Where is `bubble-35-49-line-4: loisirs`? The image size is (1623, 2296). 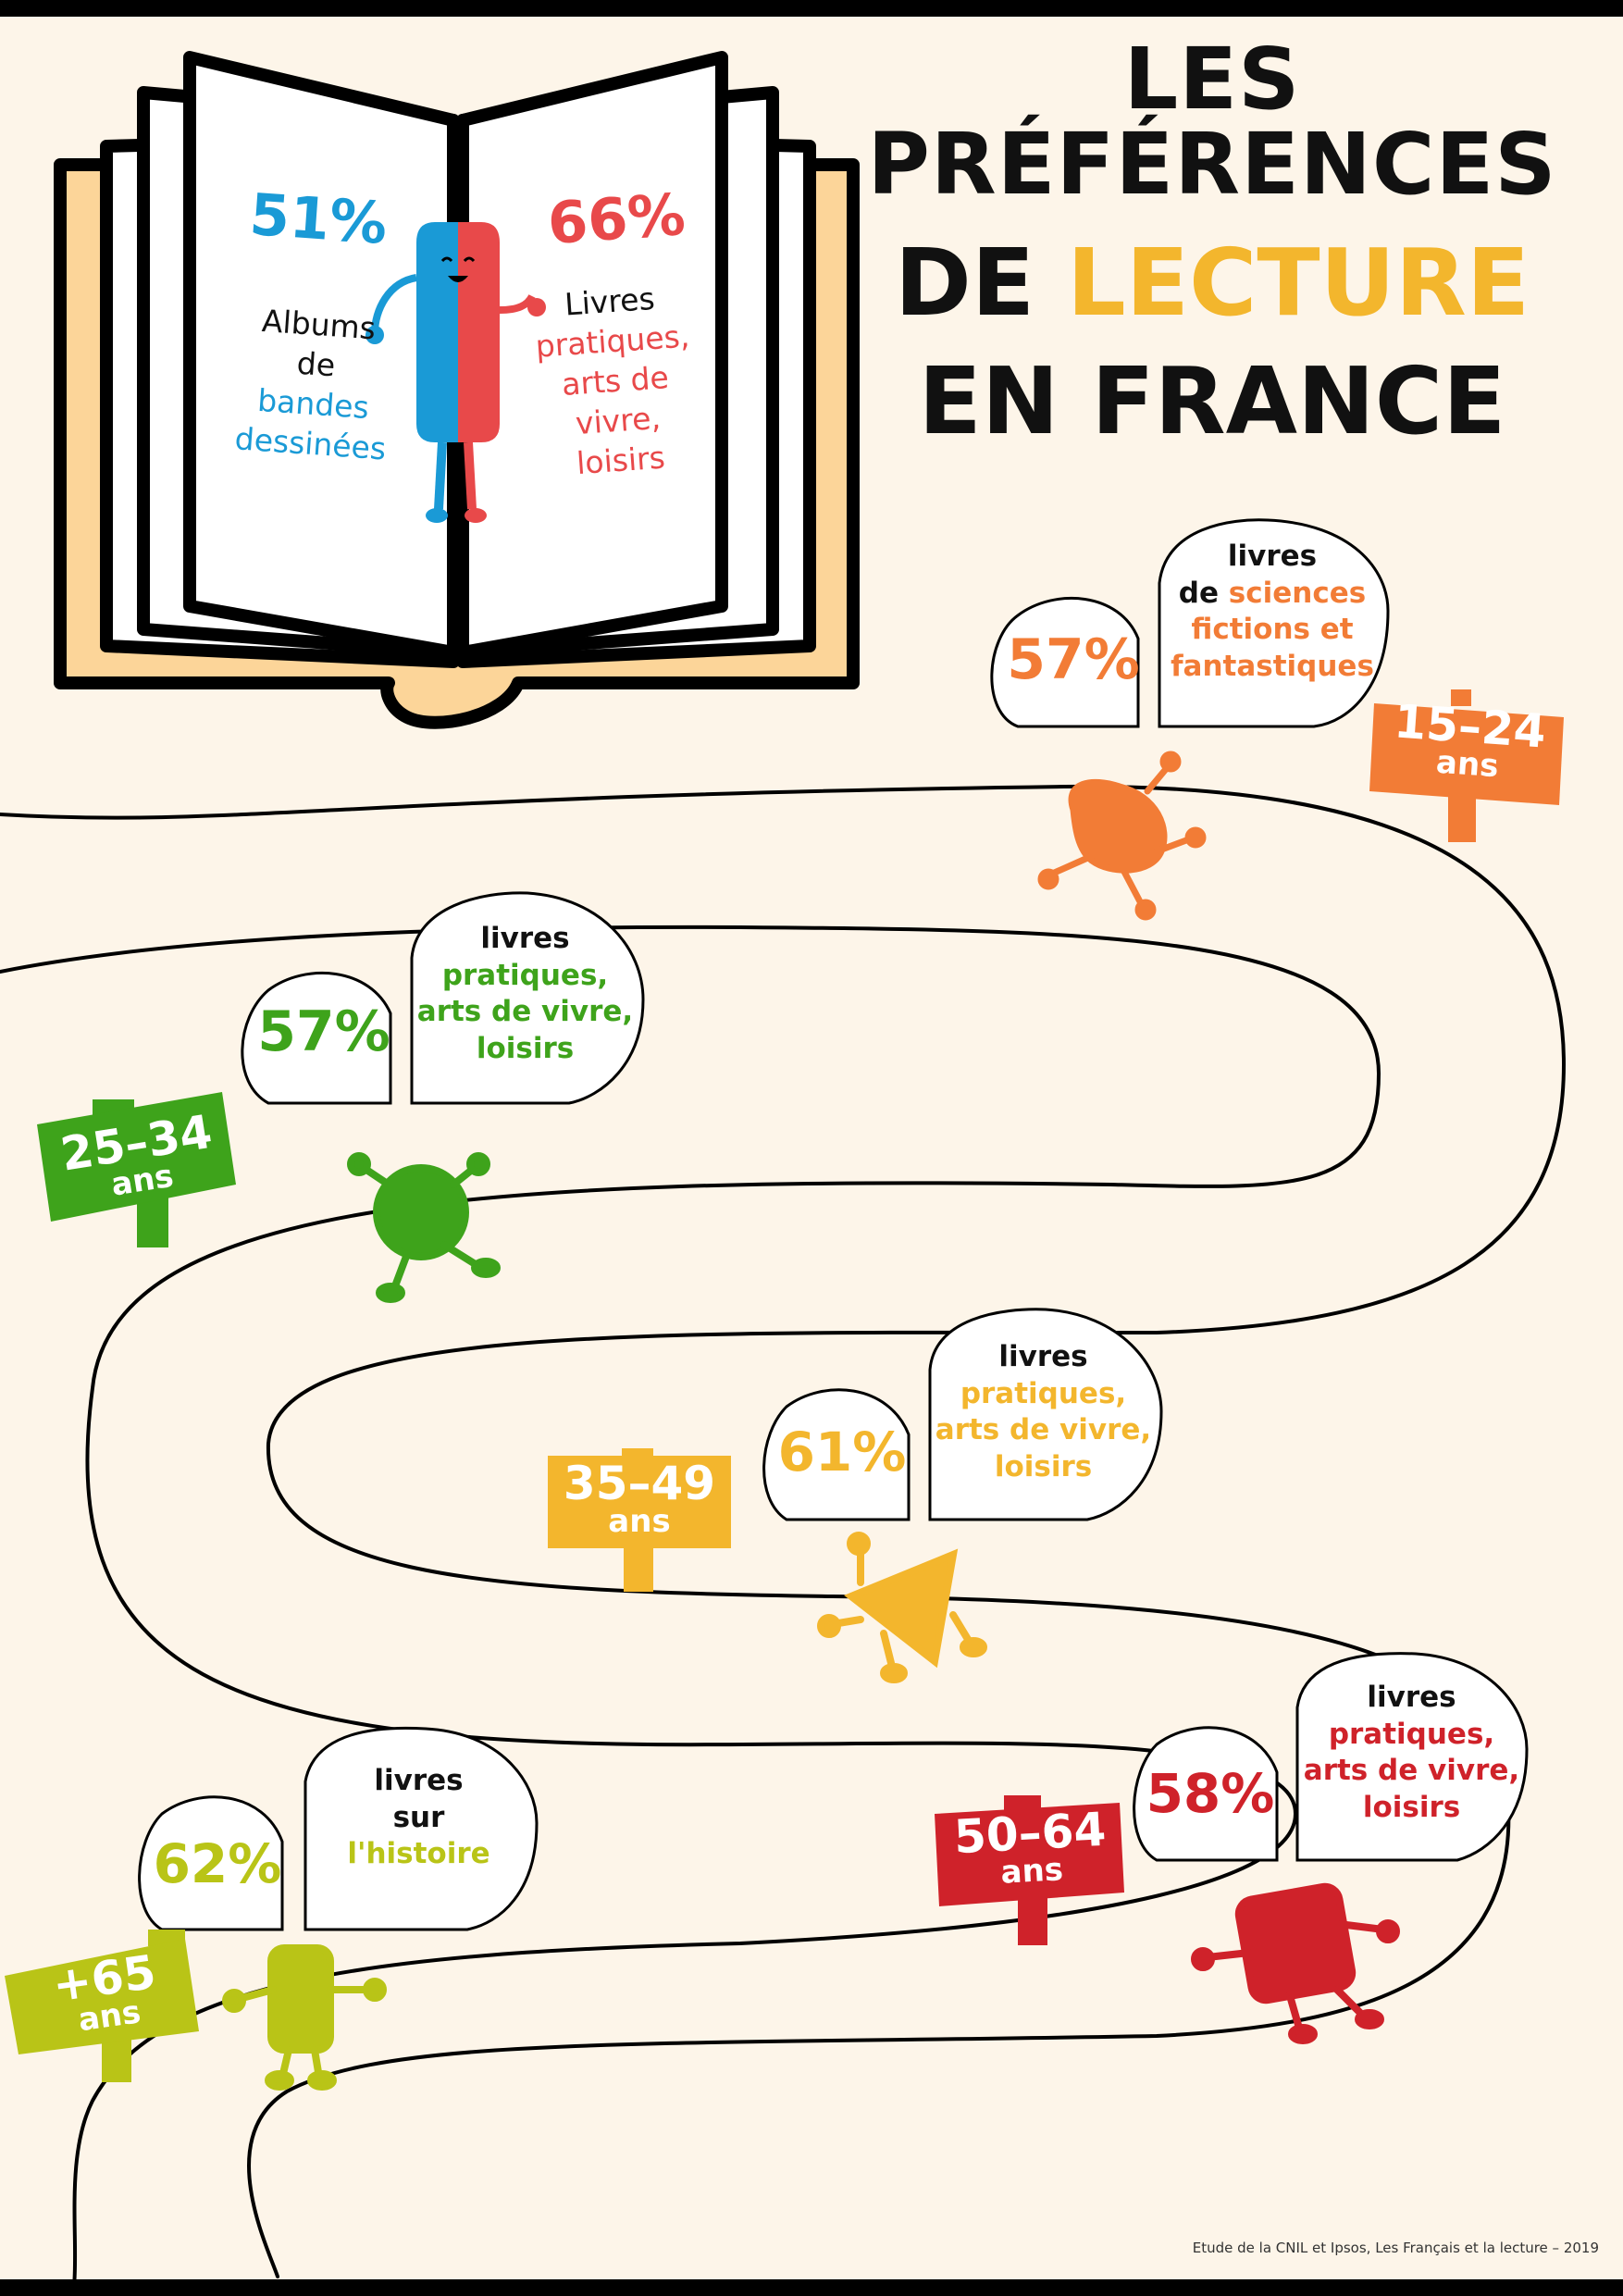 bubble-35-49-line-4: loisirs is located at coordinates (1043, 1467).